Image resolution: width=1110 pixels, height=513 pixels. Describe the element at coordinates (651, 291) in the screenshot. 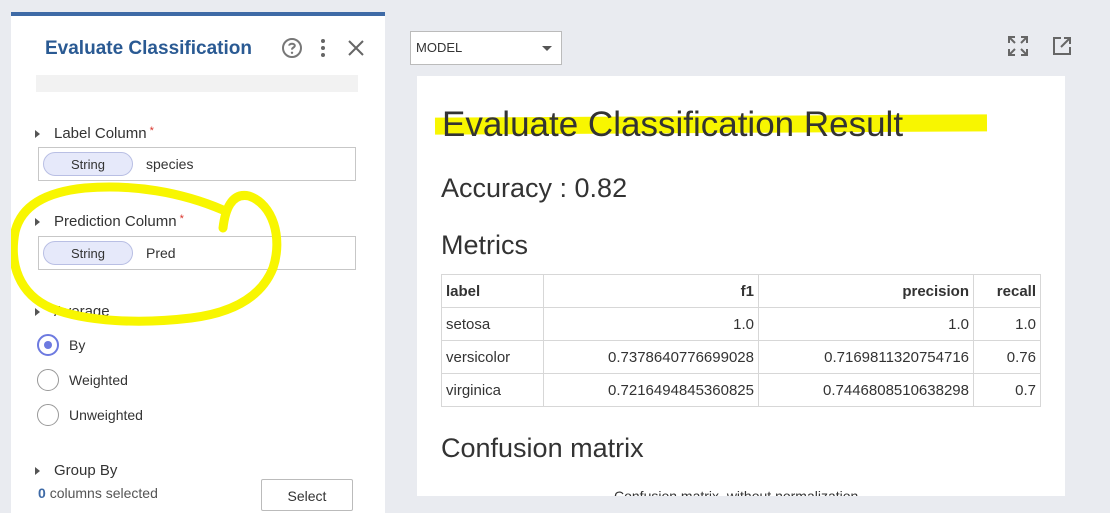

I see `column-header: f1` at that location.